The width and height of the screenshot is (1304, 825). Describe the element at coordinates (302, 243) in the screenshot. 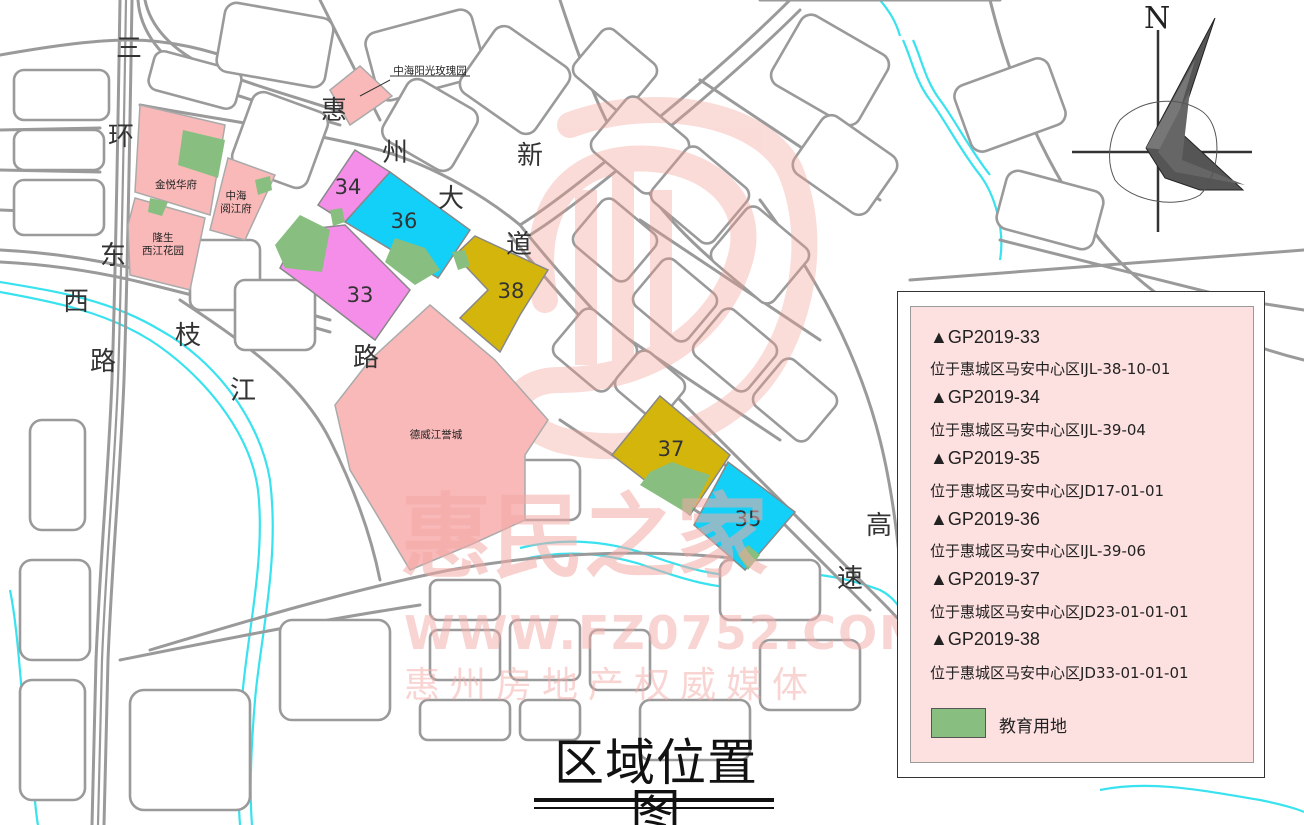

I see `education-patch` at that location.